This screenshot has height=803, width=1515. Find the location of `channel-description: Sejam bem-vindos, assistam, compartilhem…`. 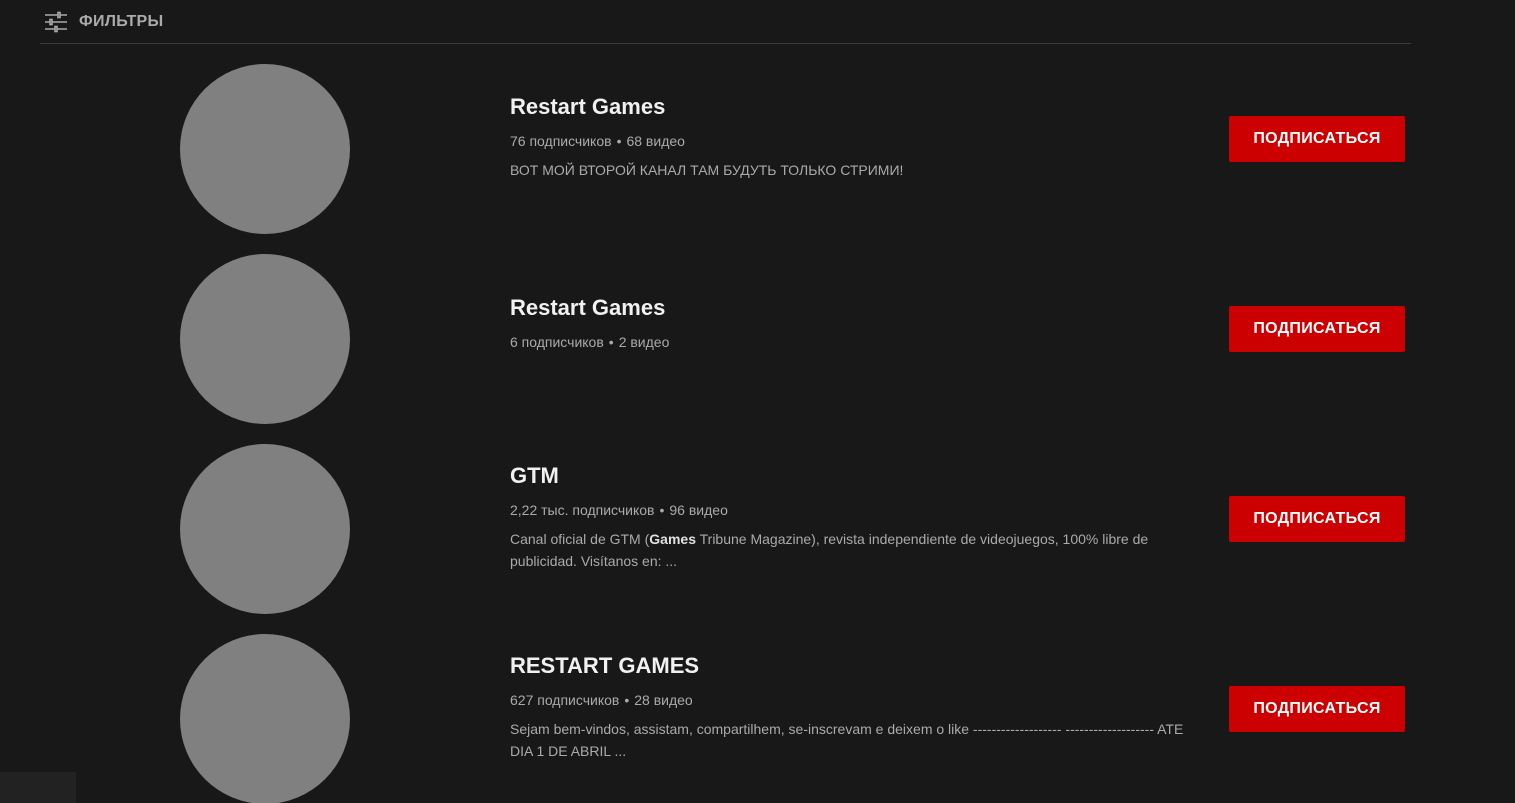

channel-description: Sejam bem-vindos, assistam, compartilhem… is located at coordinates (847, 740).